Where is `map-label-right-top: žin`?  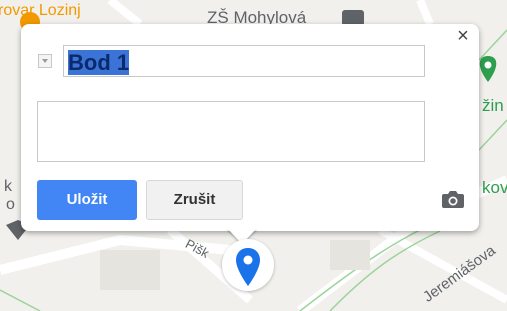 map-label-right-top: žin is located at coordinates (493, 105).